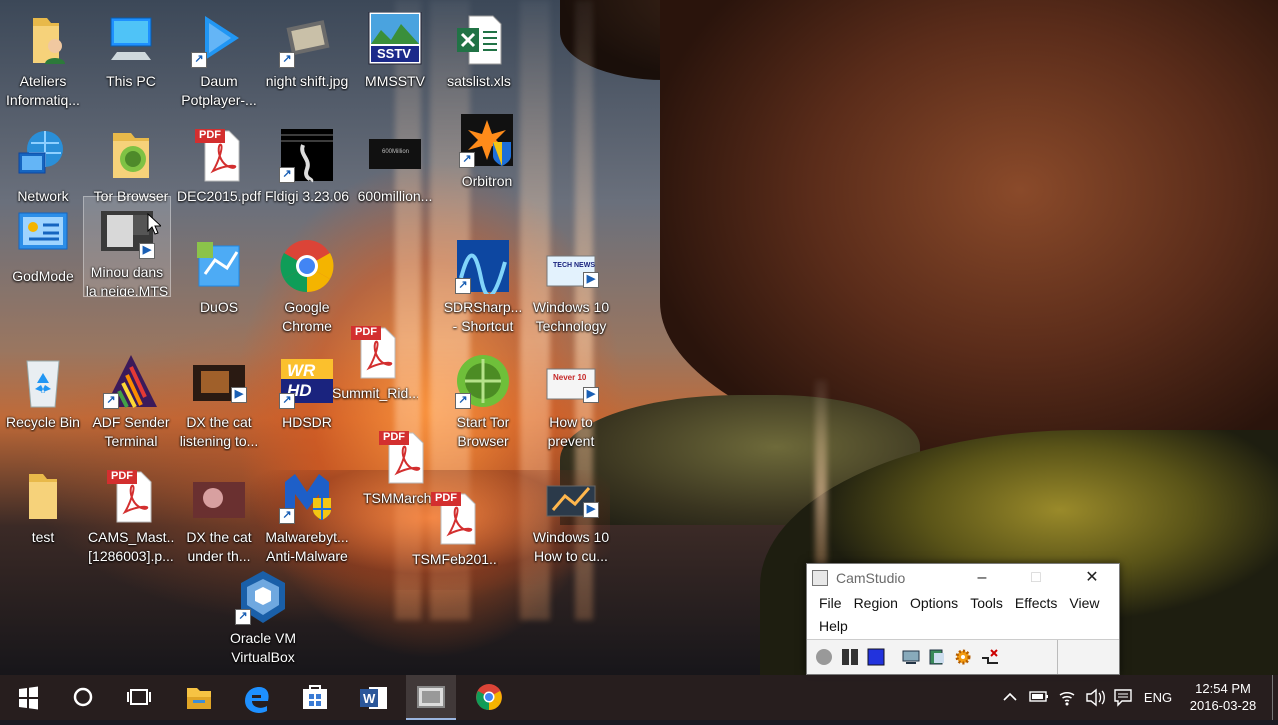 This screenshot has width=1278, height=725. Describe the element at coordinates (483, 402) in the screenshot. I see `desktop-icon-start-tor: ↗ Start Tor Browser` at that location.